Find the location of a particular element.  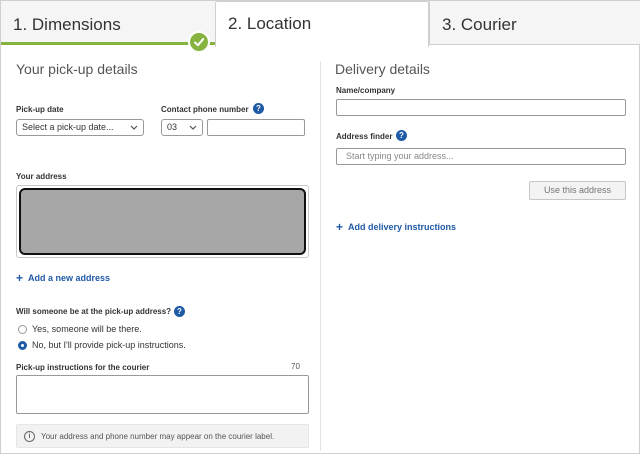

phone-number-input is located at coordinates (256, 127).